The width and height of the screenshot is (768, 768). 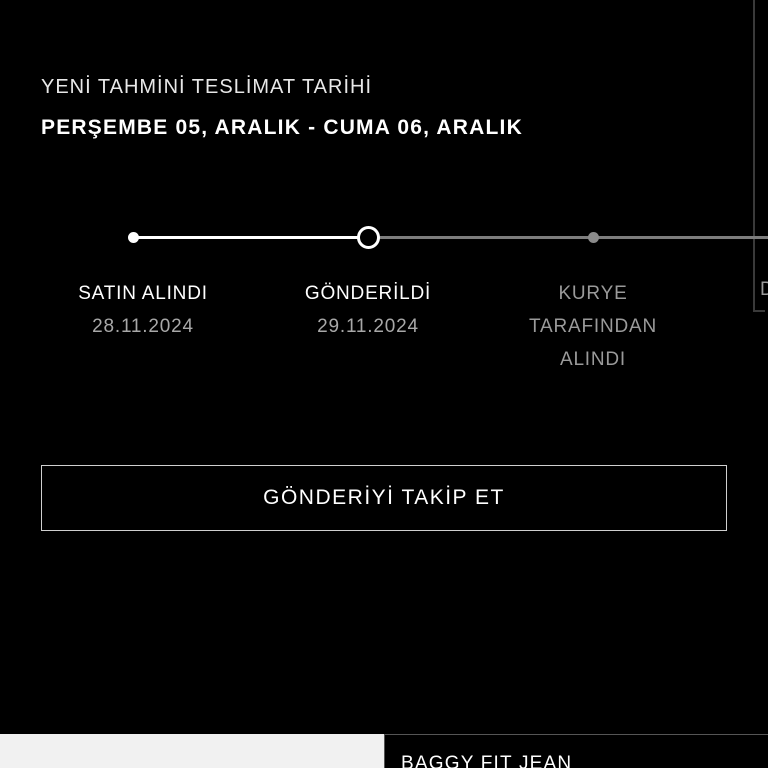 I want to click on step-date: 28.11.2024, so click(x=143, y=326).